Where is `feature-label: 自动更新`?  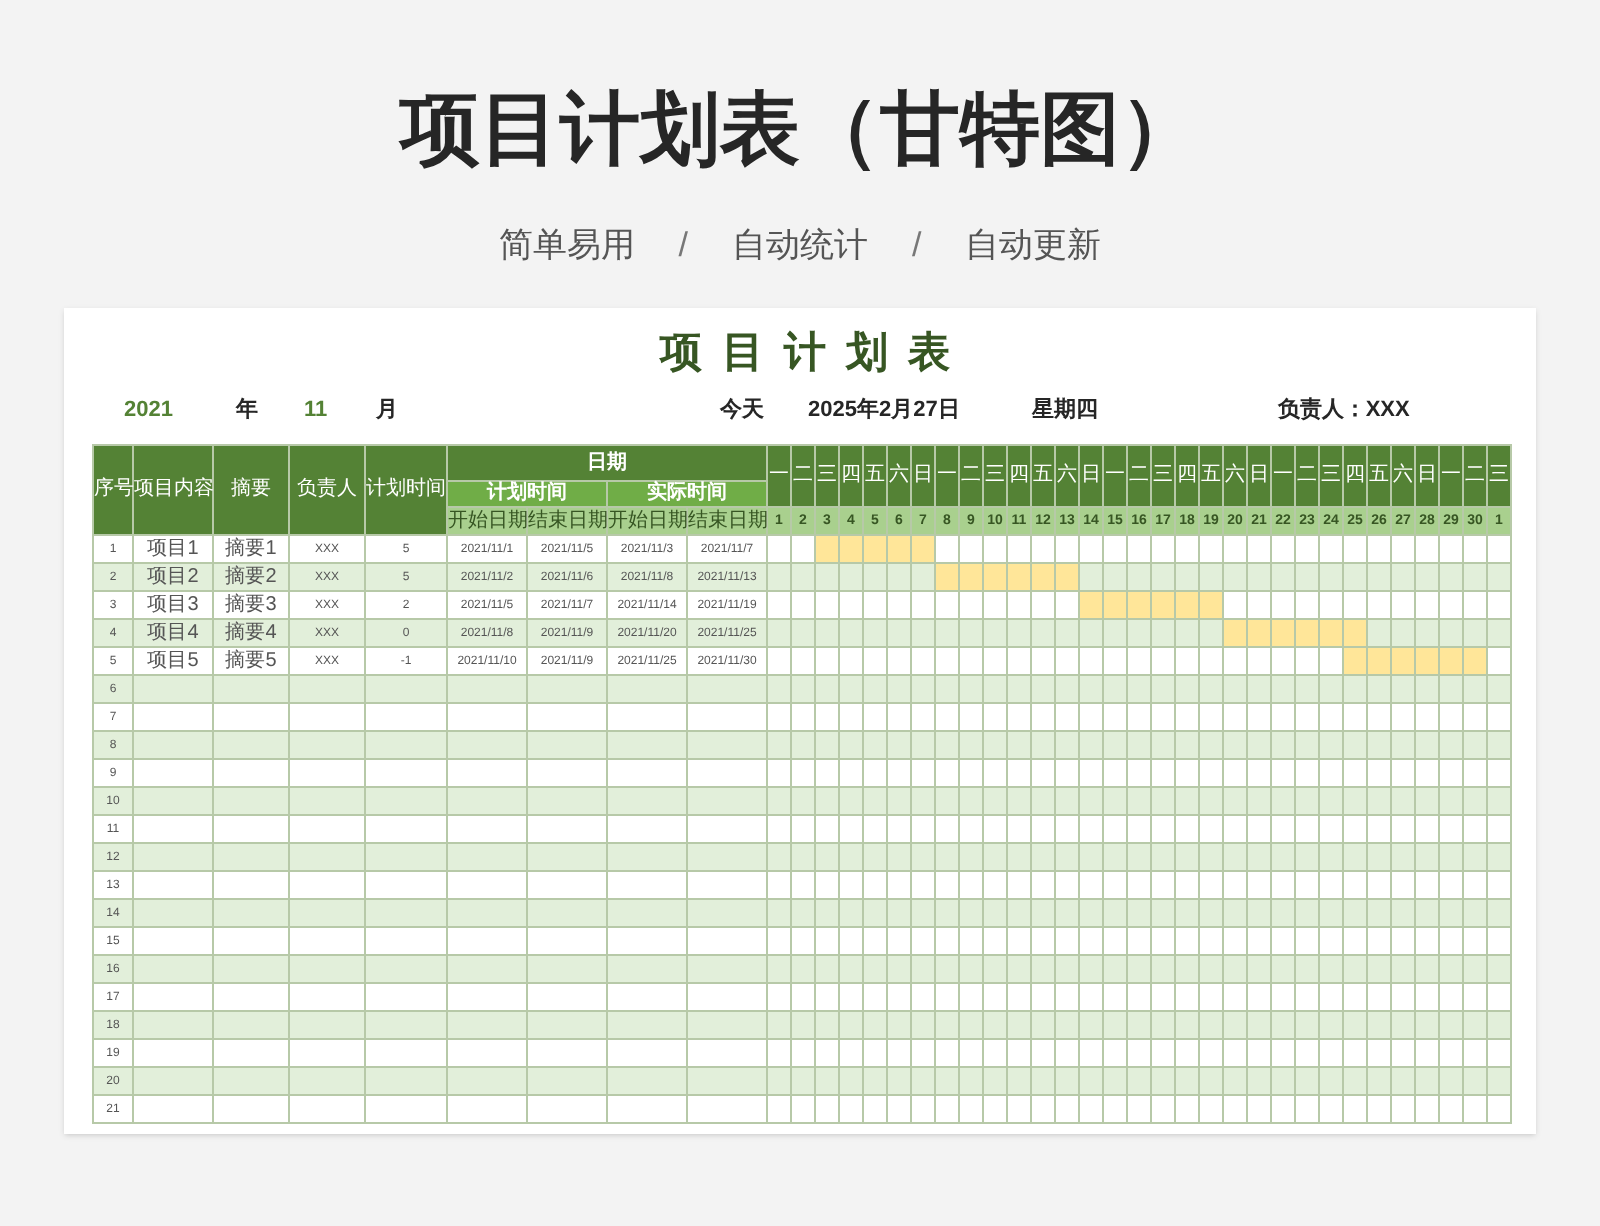 feature-label: 自动更新 is located at coordinates (1033, 246).